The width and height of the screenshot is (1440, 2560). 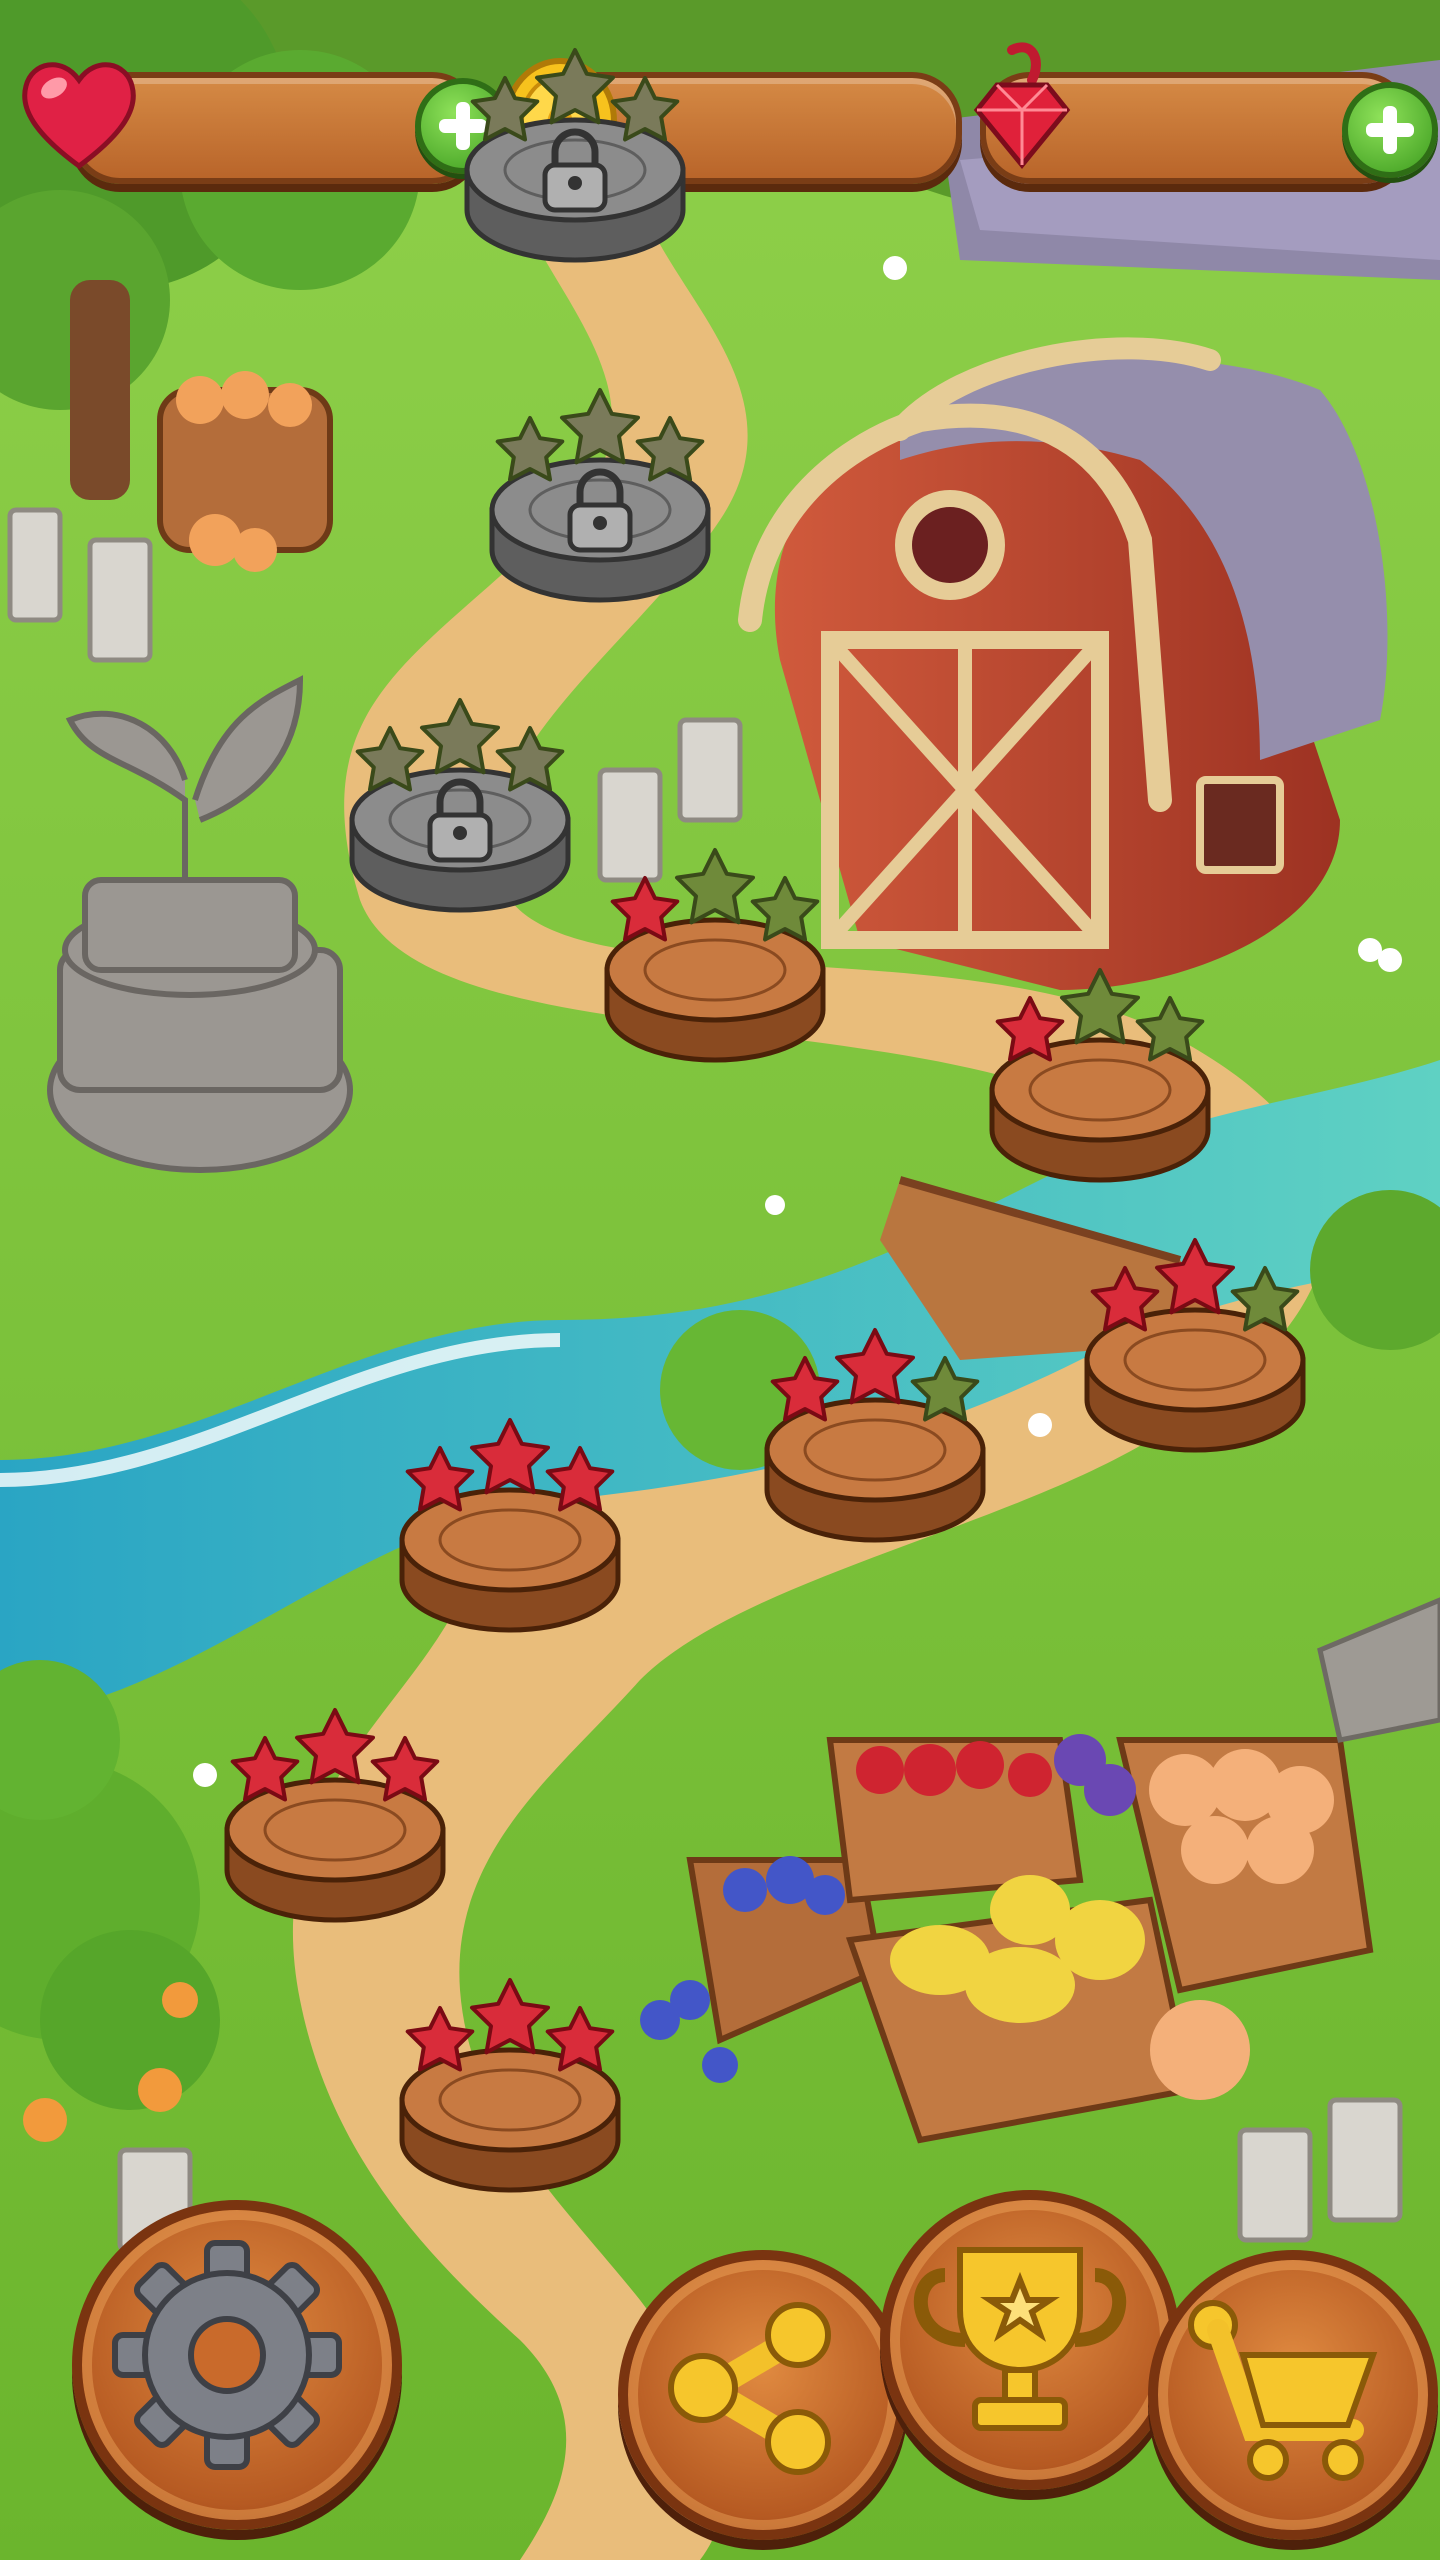 What do you see at coordinates (1022, 105) in the screenshot?
I see `ruby-icon` at bounding box center [1022, 105].